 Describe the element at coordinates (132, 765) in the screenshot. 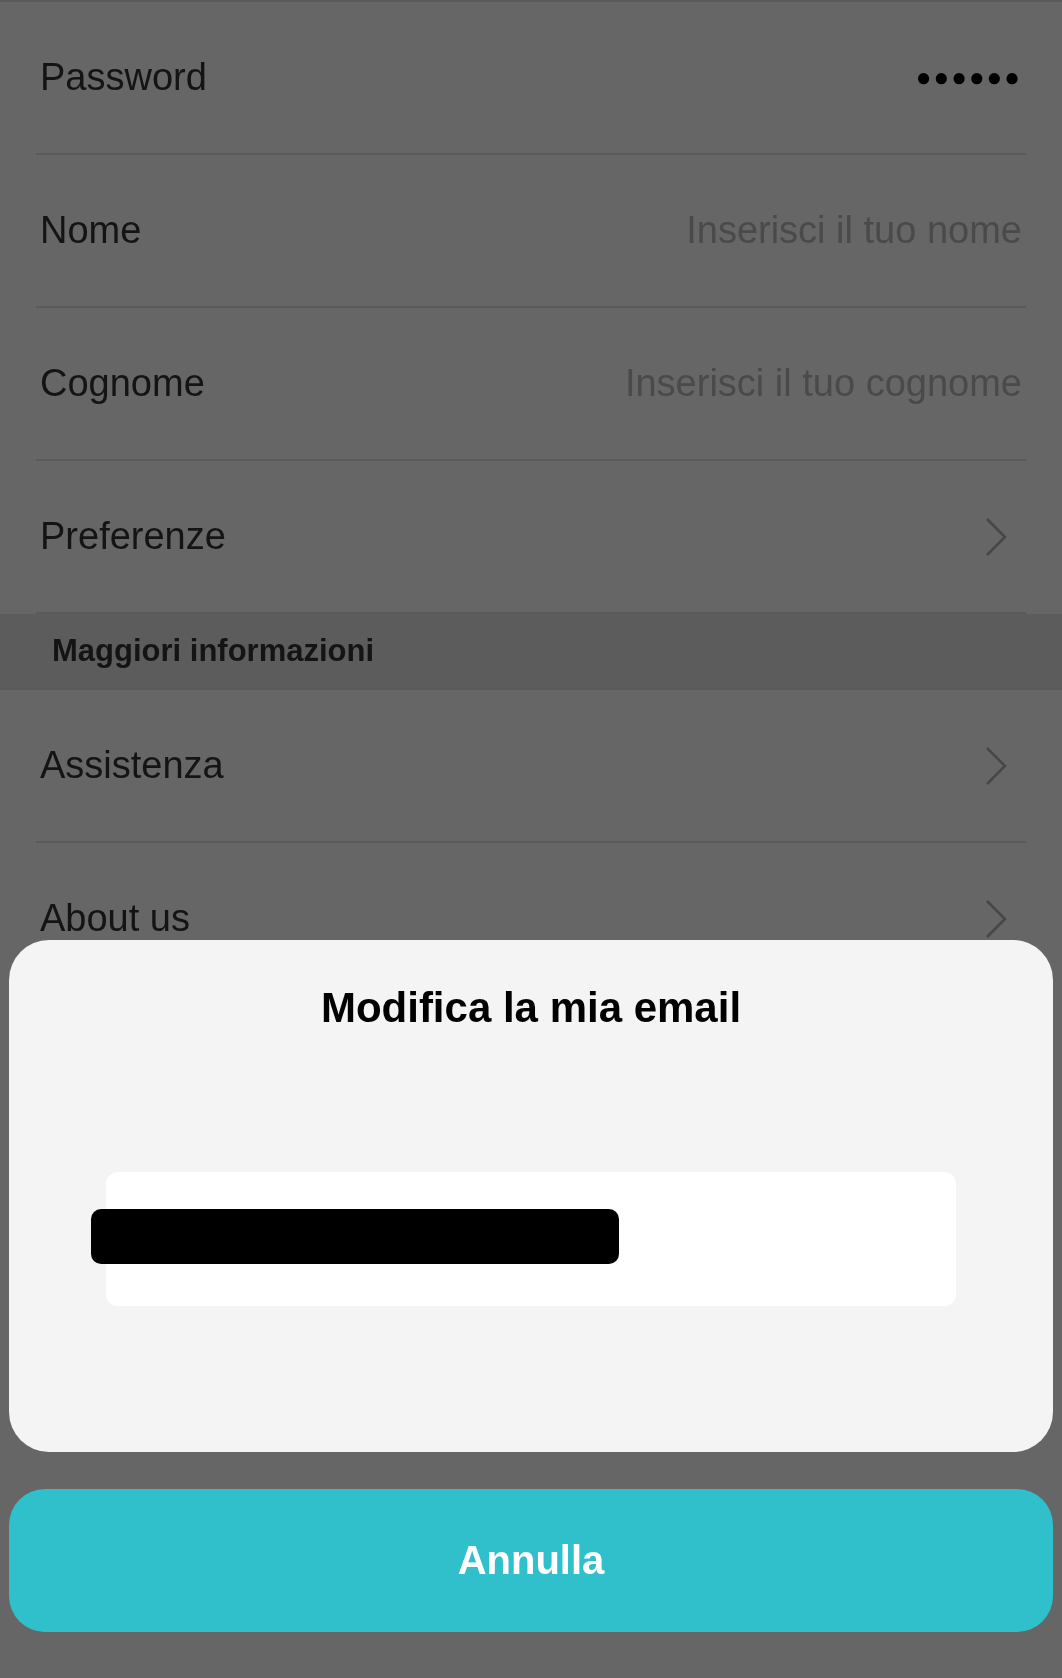

I see `row-label: Assistenza` at that location.